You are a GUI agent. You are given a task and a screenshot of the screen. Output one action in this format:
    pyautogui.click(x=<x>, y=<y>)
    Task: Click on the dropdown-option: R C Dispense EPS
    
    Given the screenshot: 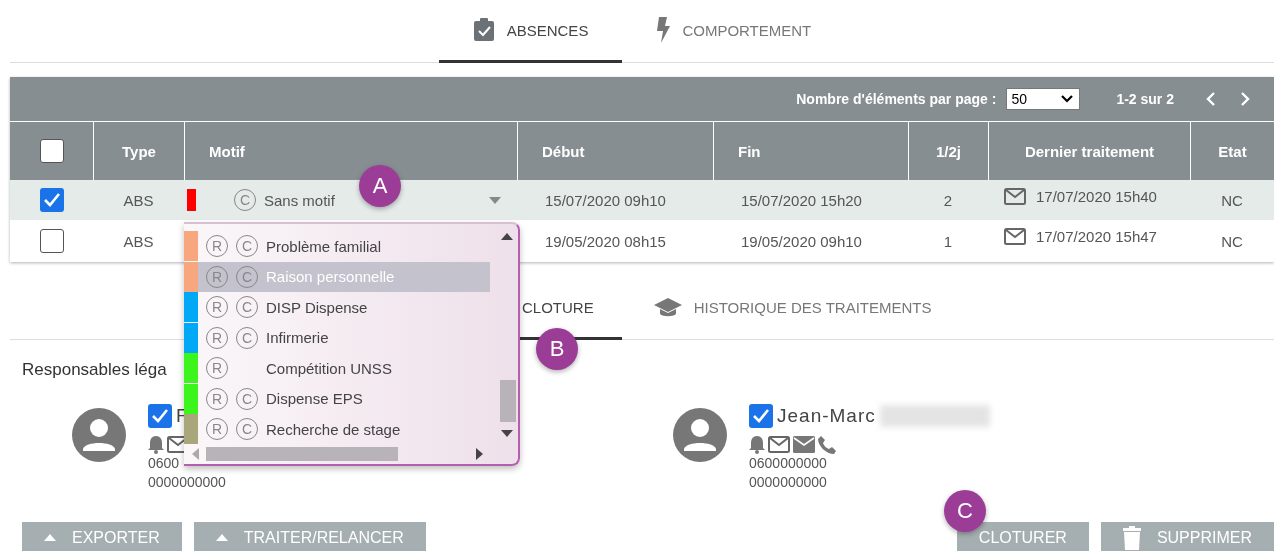 What is the action you would take?
    pyautogui.click(x=337, y=398)
    